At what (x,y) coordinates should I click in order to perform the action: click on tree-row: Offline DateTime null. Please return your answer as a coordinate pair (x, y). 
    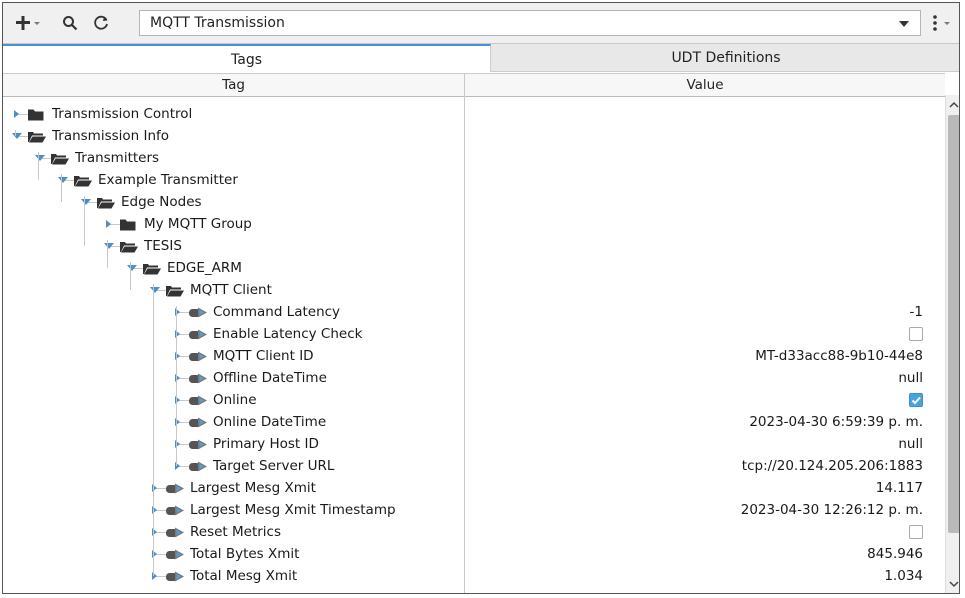
    Looking at the image, I should click on (474, 378).